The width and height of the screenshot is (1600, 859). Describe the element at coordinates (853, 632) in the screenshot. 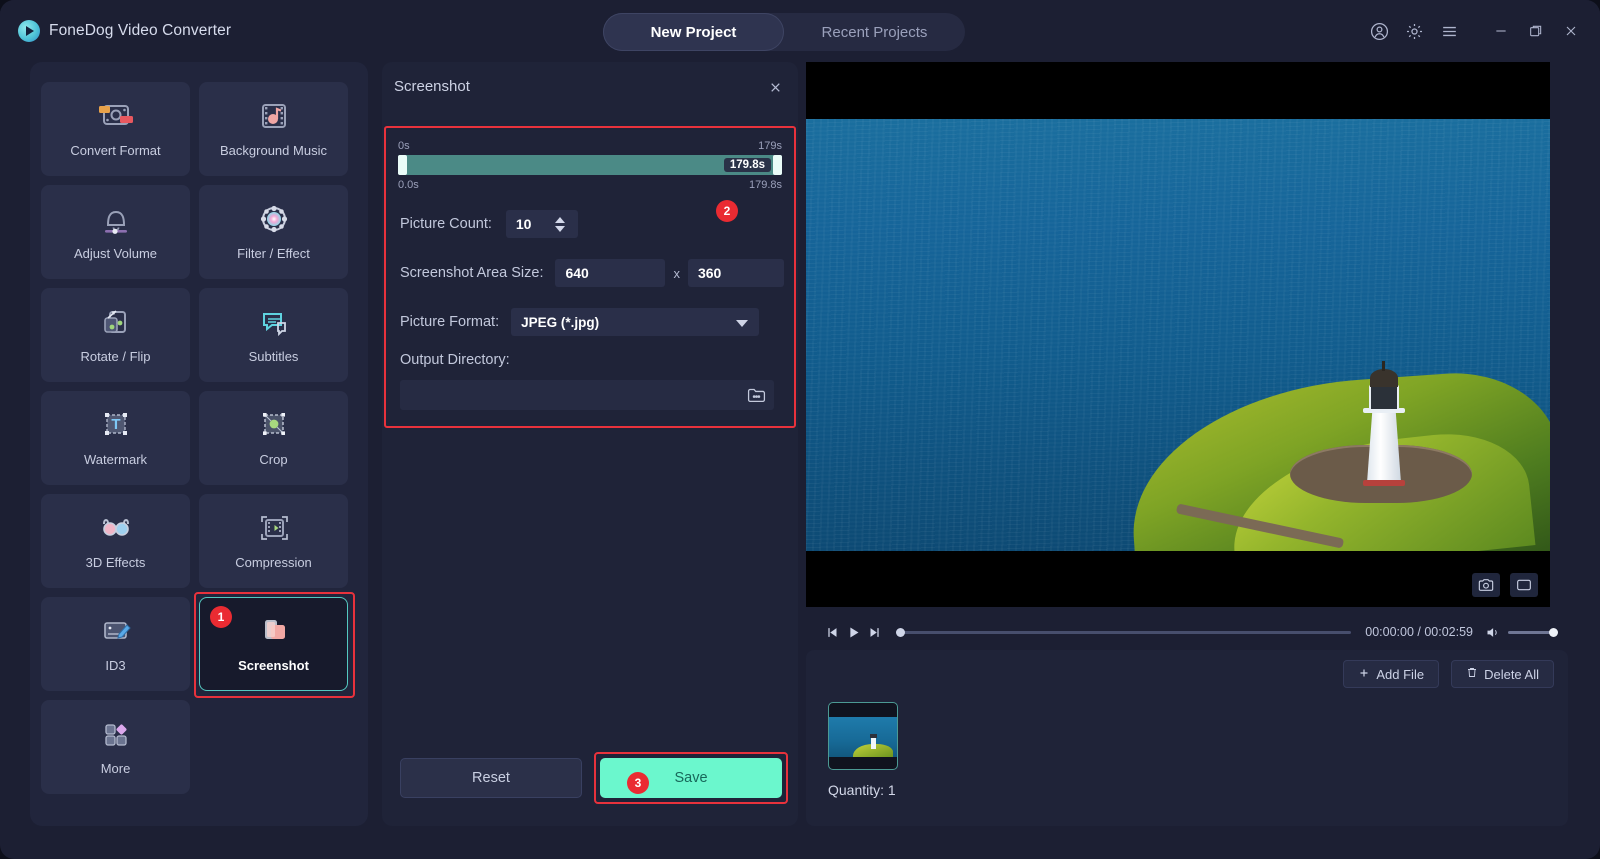

I see `play-icon` at that location.